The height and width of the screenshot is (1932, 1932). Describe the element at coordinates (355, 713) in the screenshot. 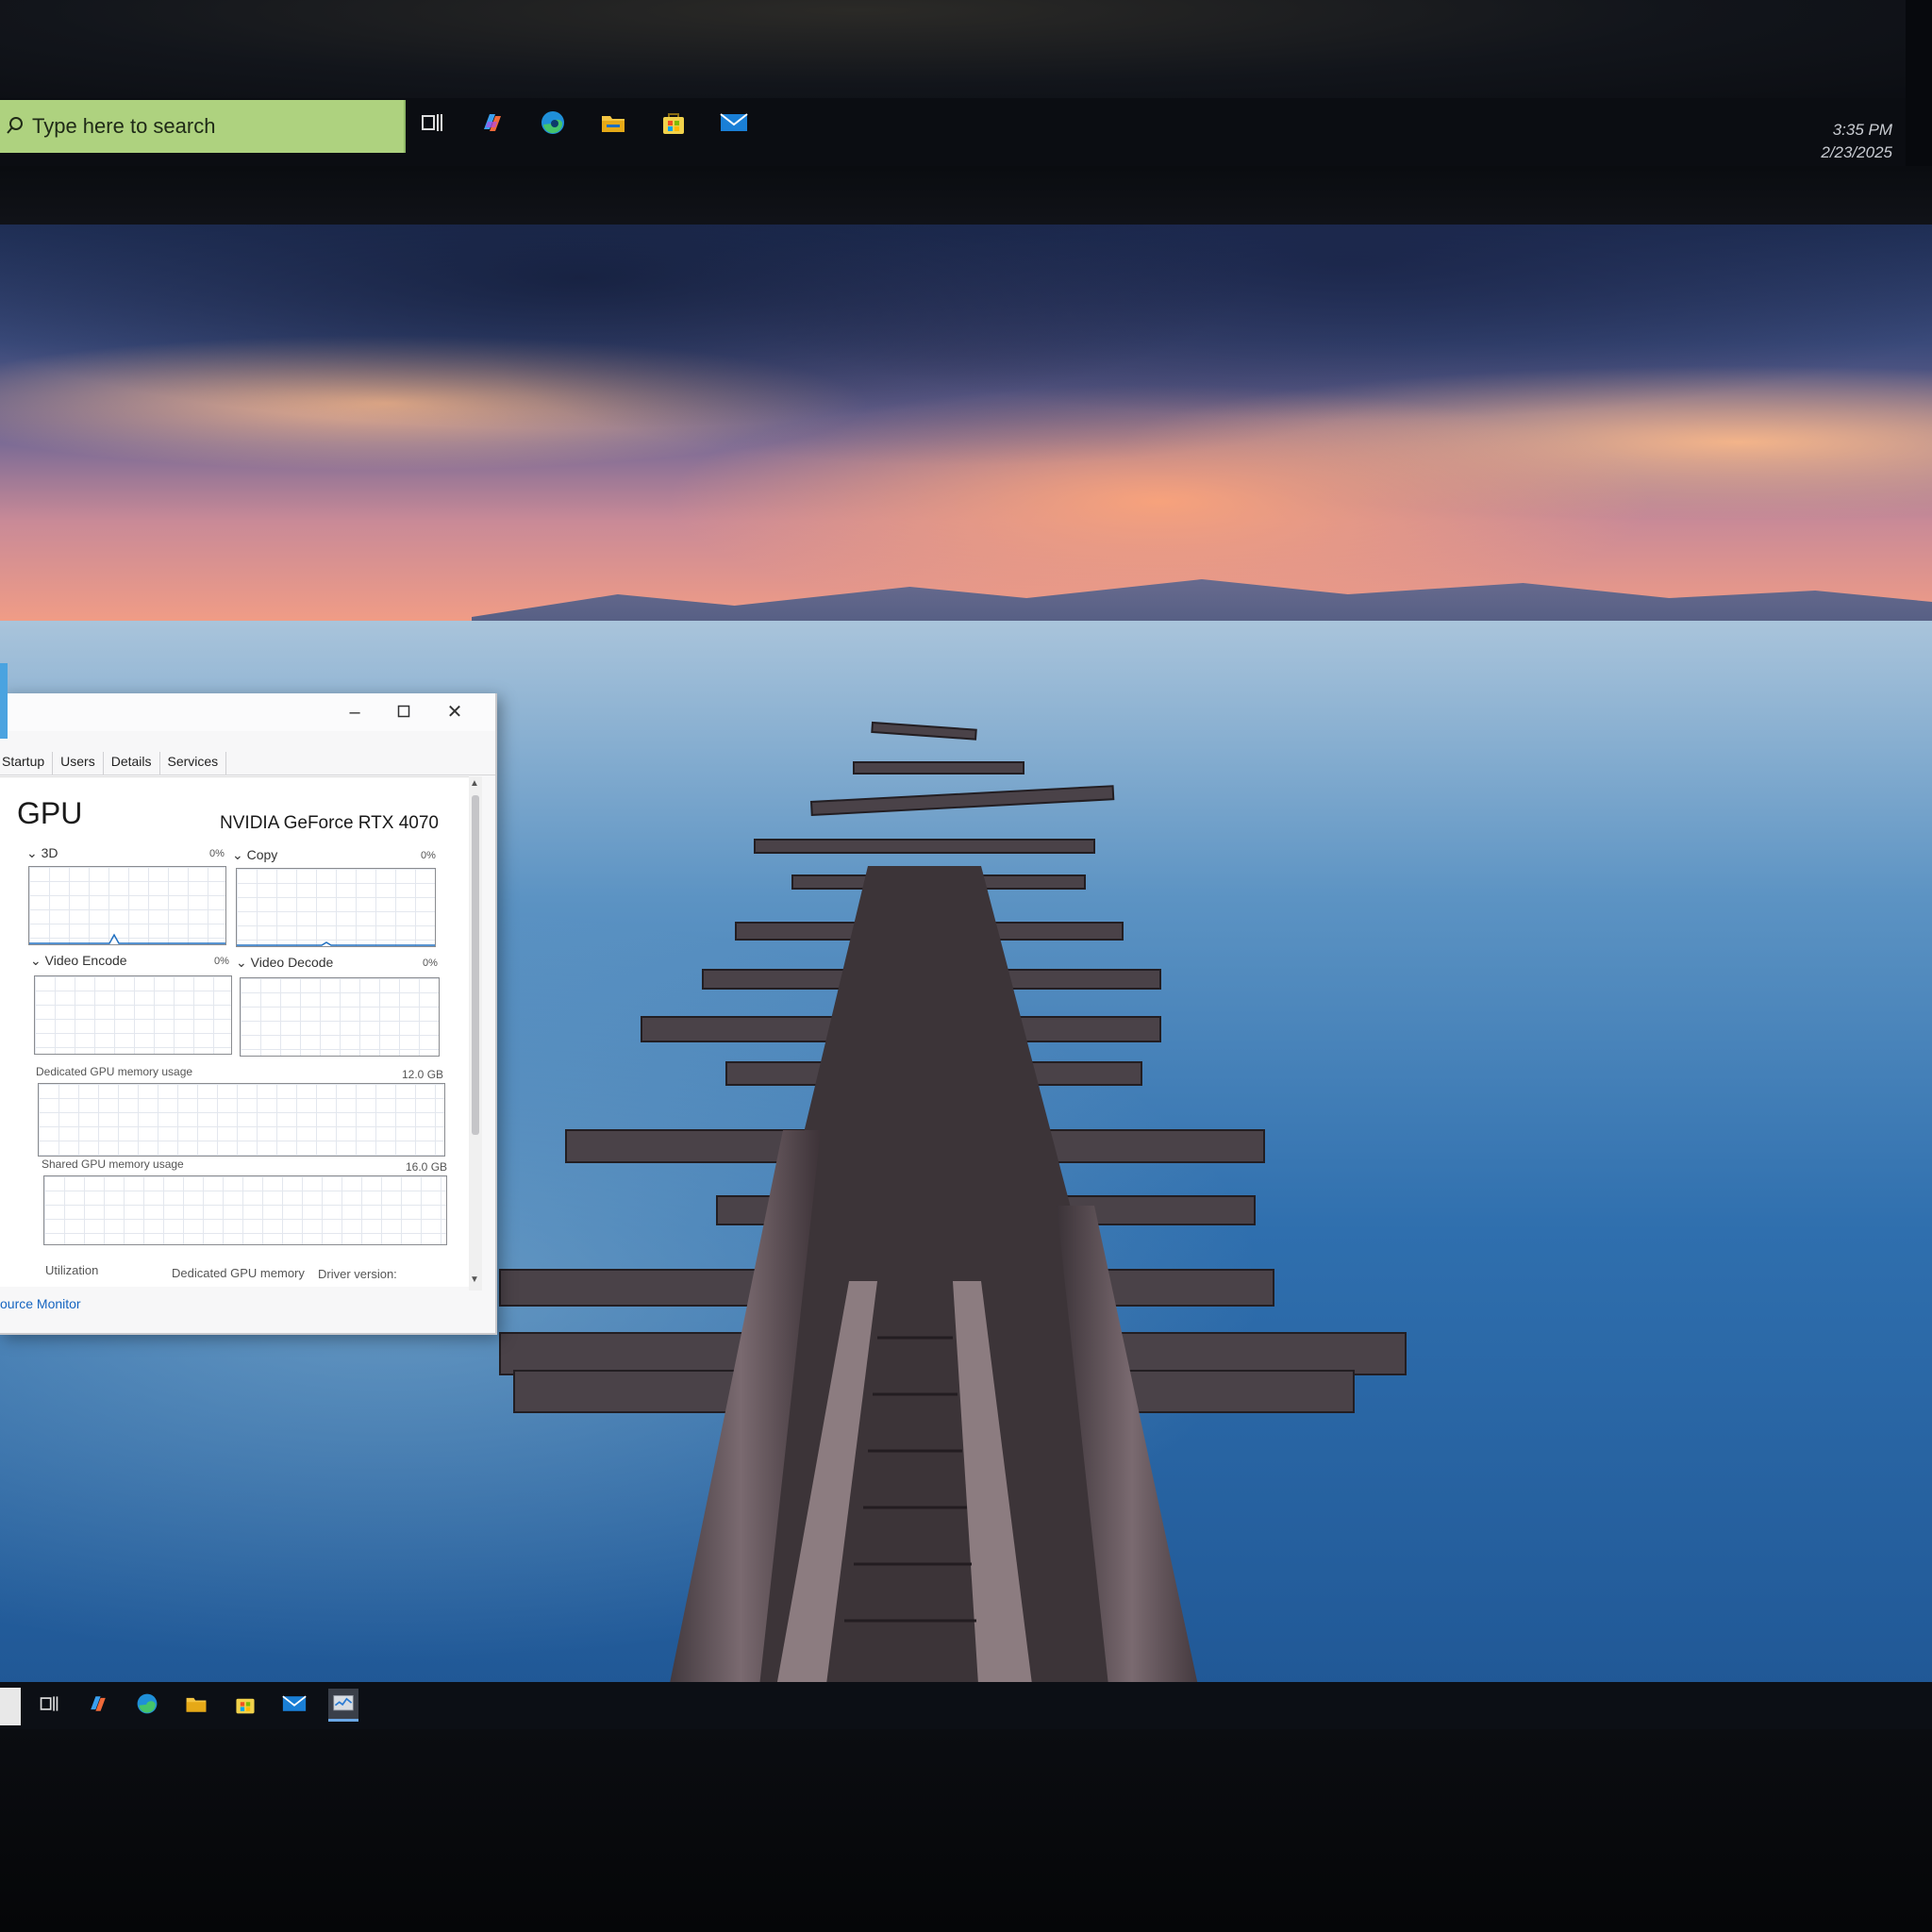

I see `minimize-button: –` at that location.